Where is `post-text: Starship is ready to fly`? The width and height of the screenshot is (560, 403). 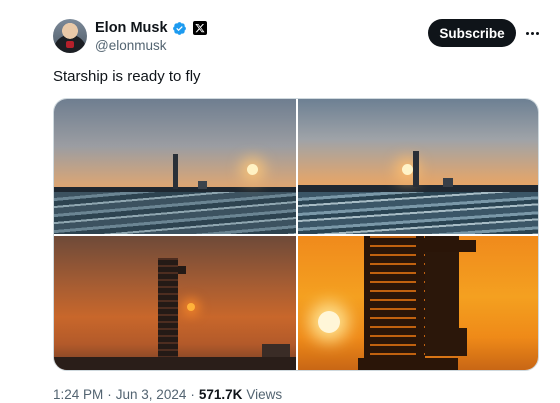 post-text: Starship is ready to fly is located at coordinates (127, 76).